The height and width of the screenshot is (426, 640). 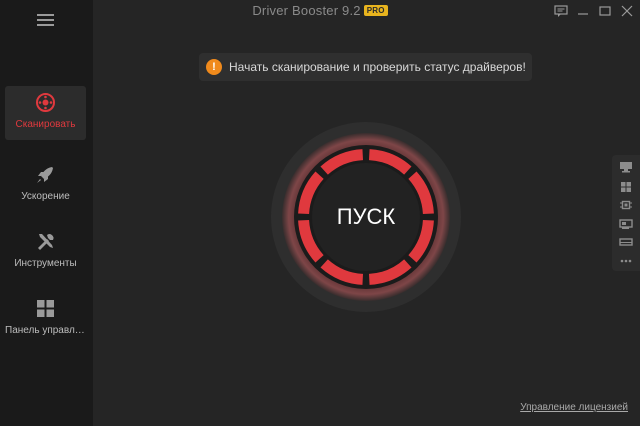 I want to click on minimize-icon, so click(x=583, y=11).